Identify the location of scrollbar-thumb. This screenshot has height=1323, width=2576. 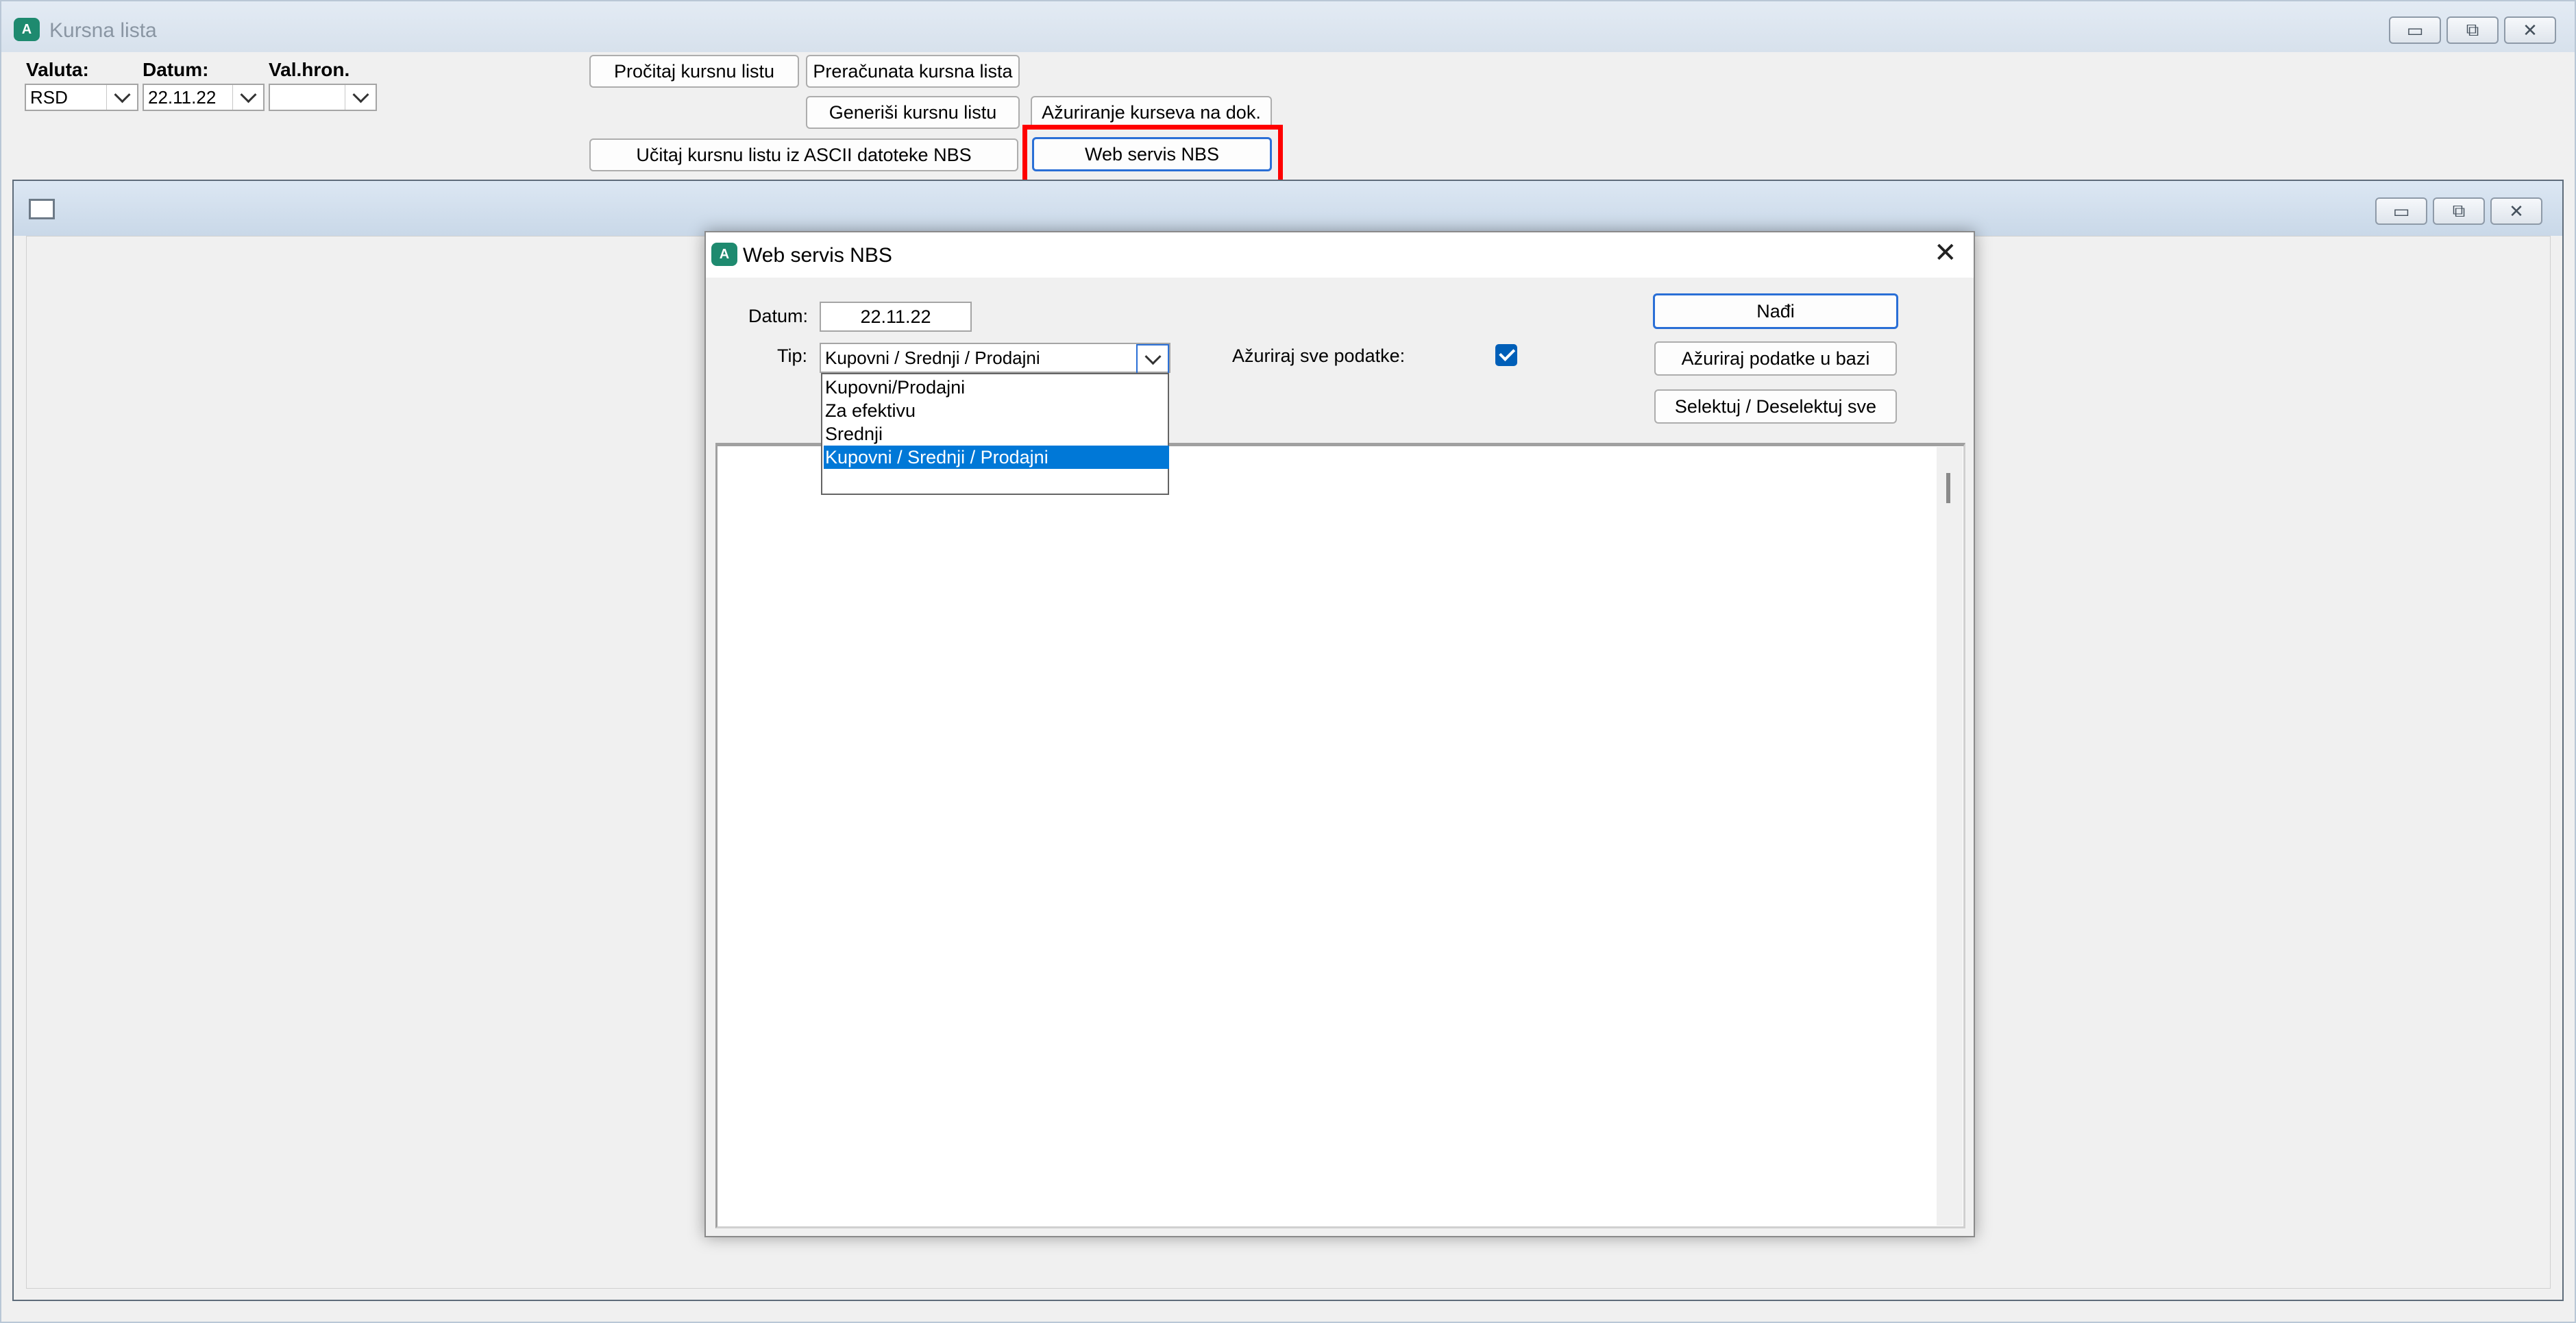
(1948, 488).